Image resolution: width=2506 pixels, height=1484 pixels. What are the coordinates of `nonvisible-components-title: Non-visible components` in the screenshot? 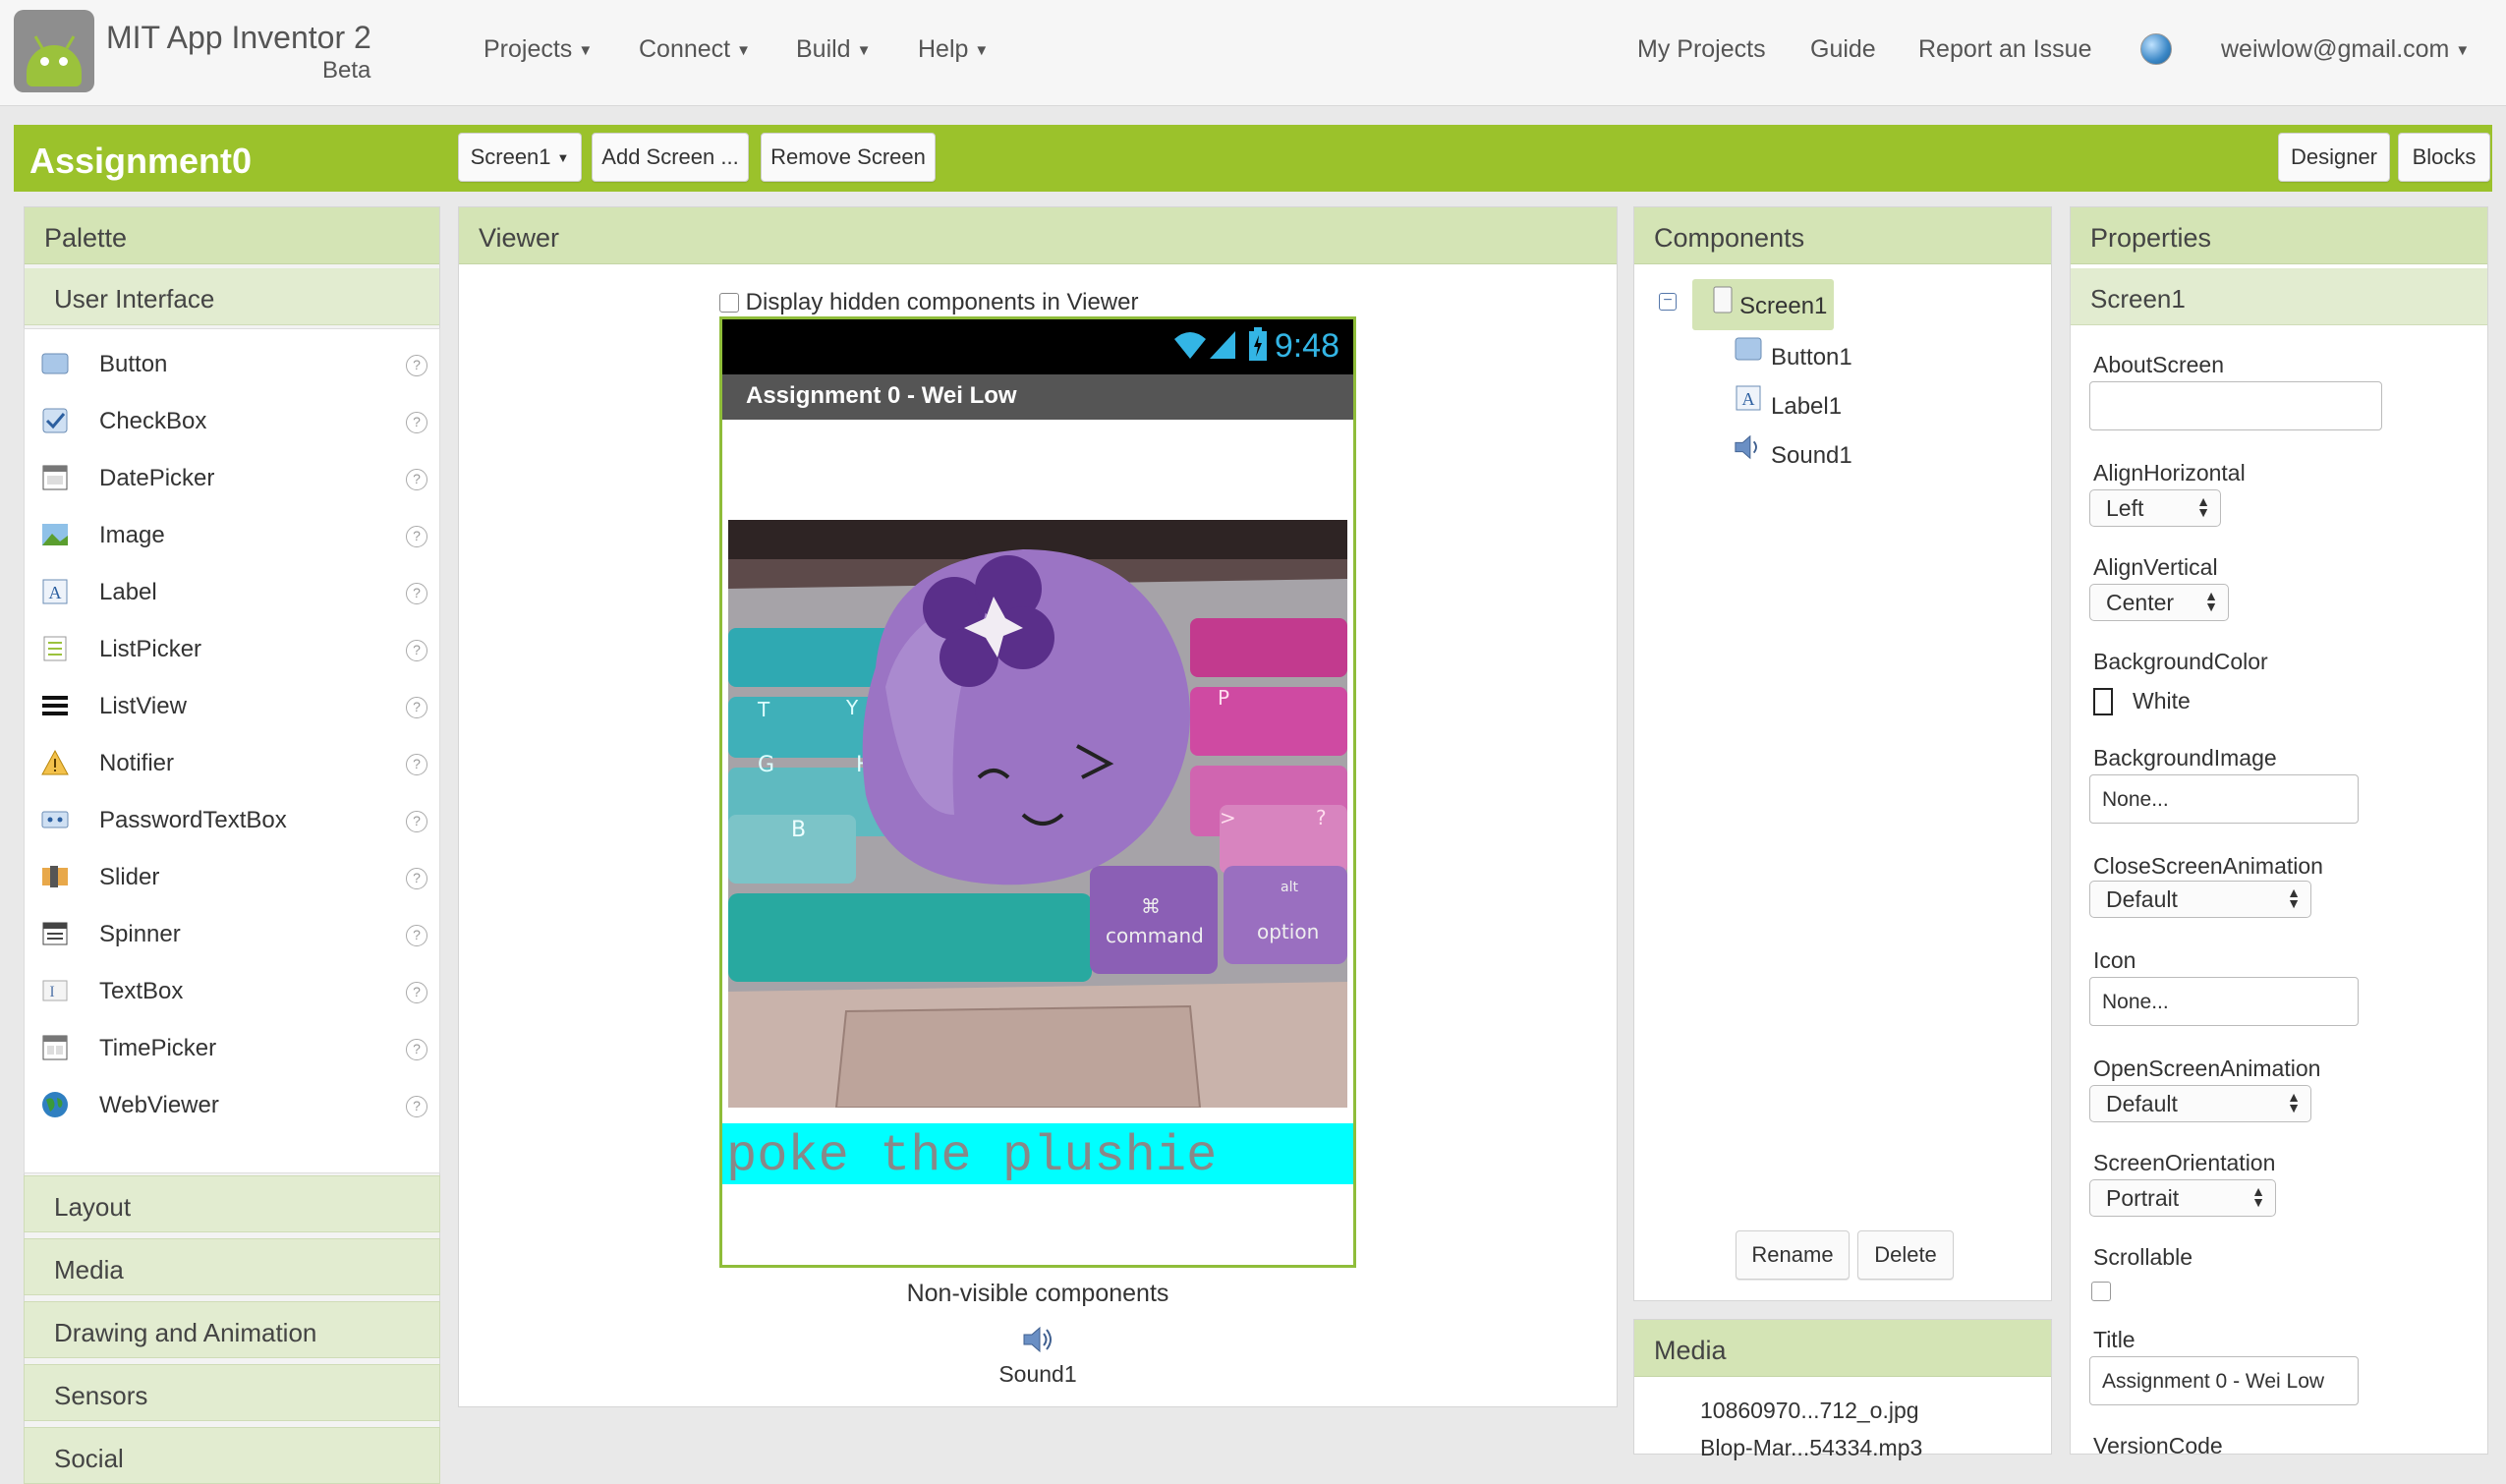 It's located at (1037, 1293).